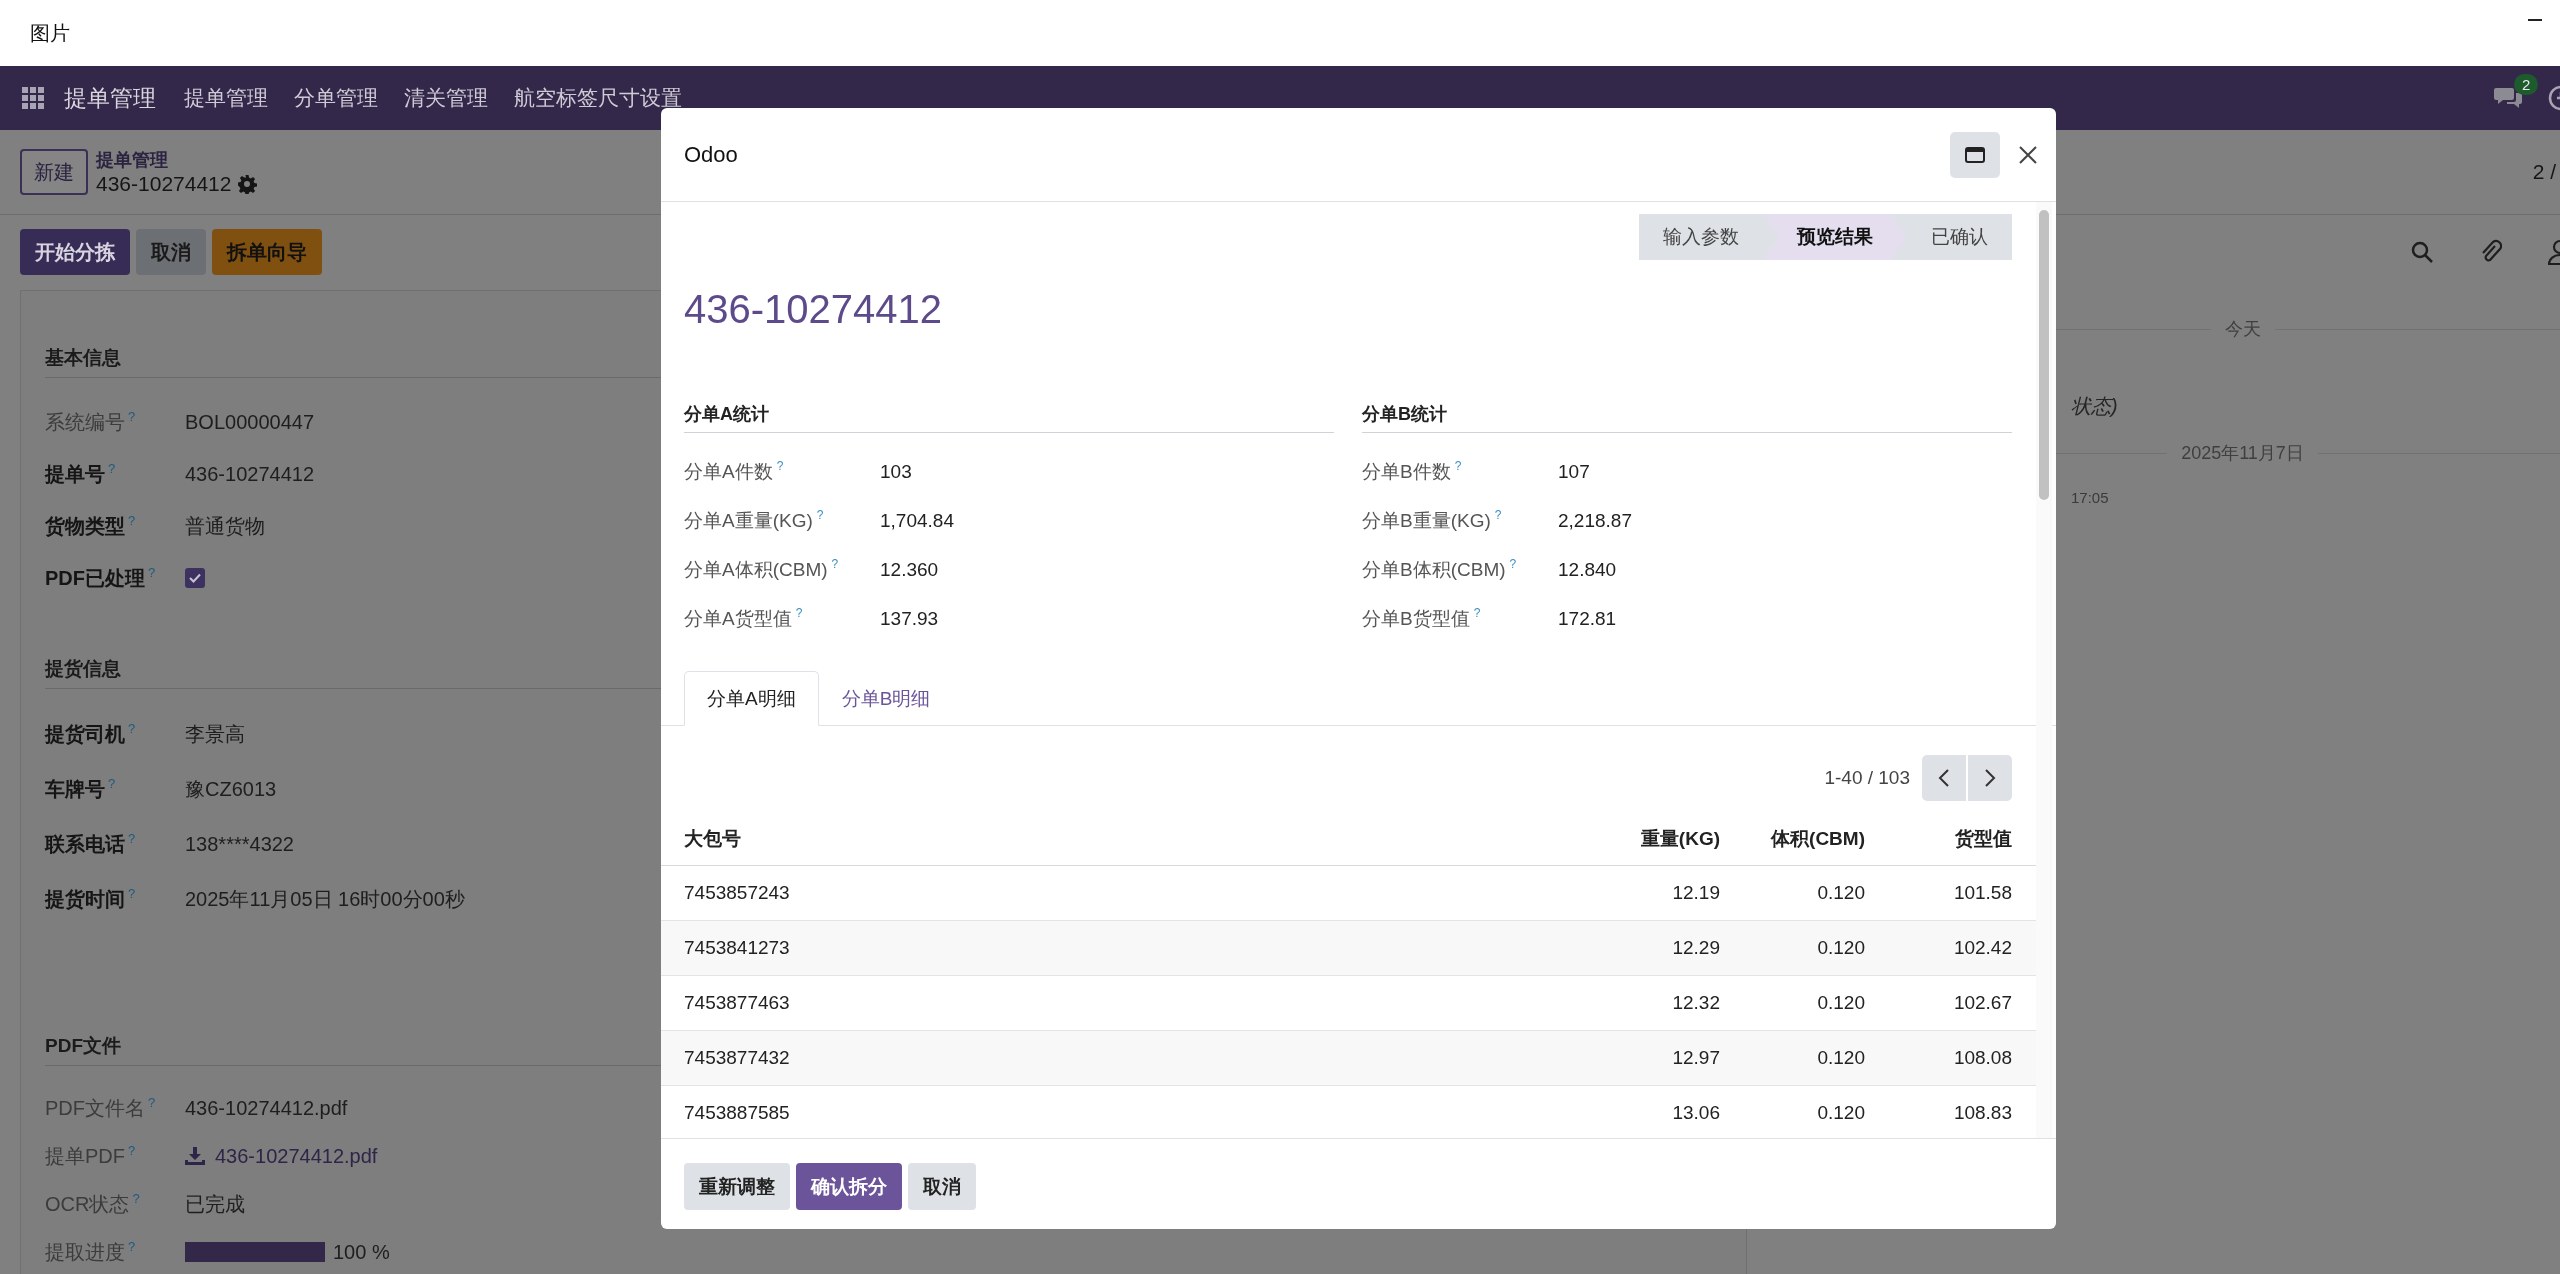 The image size is (2560, 1274). What do you see at coordinates (1982, 1058) in the screenshot?
I see `table-cell-text: 108.08` at bounding box center [1982, 1058].